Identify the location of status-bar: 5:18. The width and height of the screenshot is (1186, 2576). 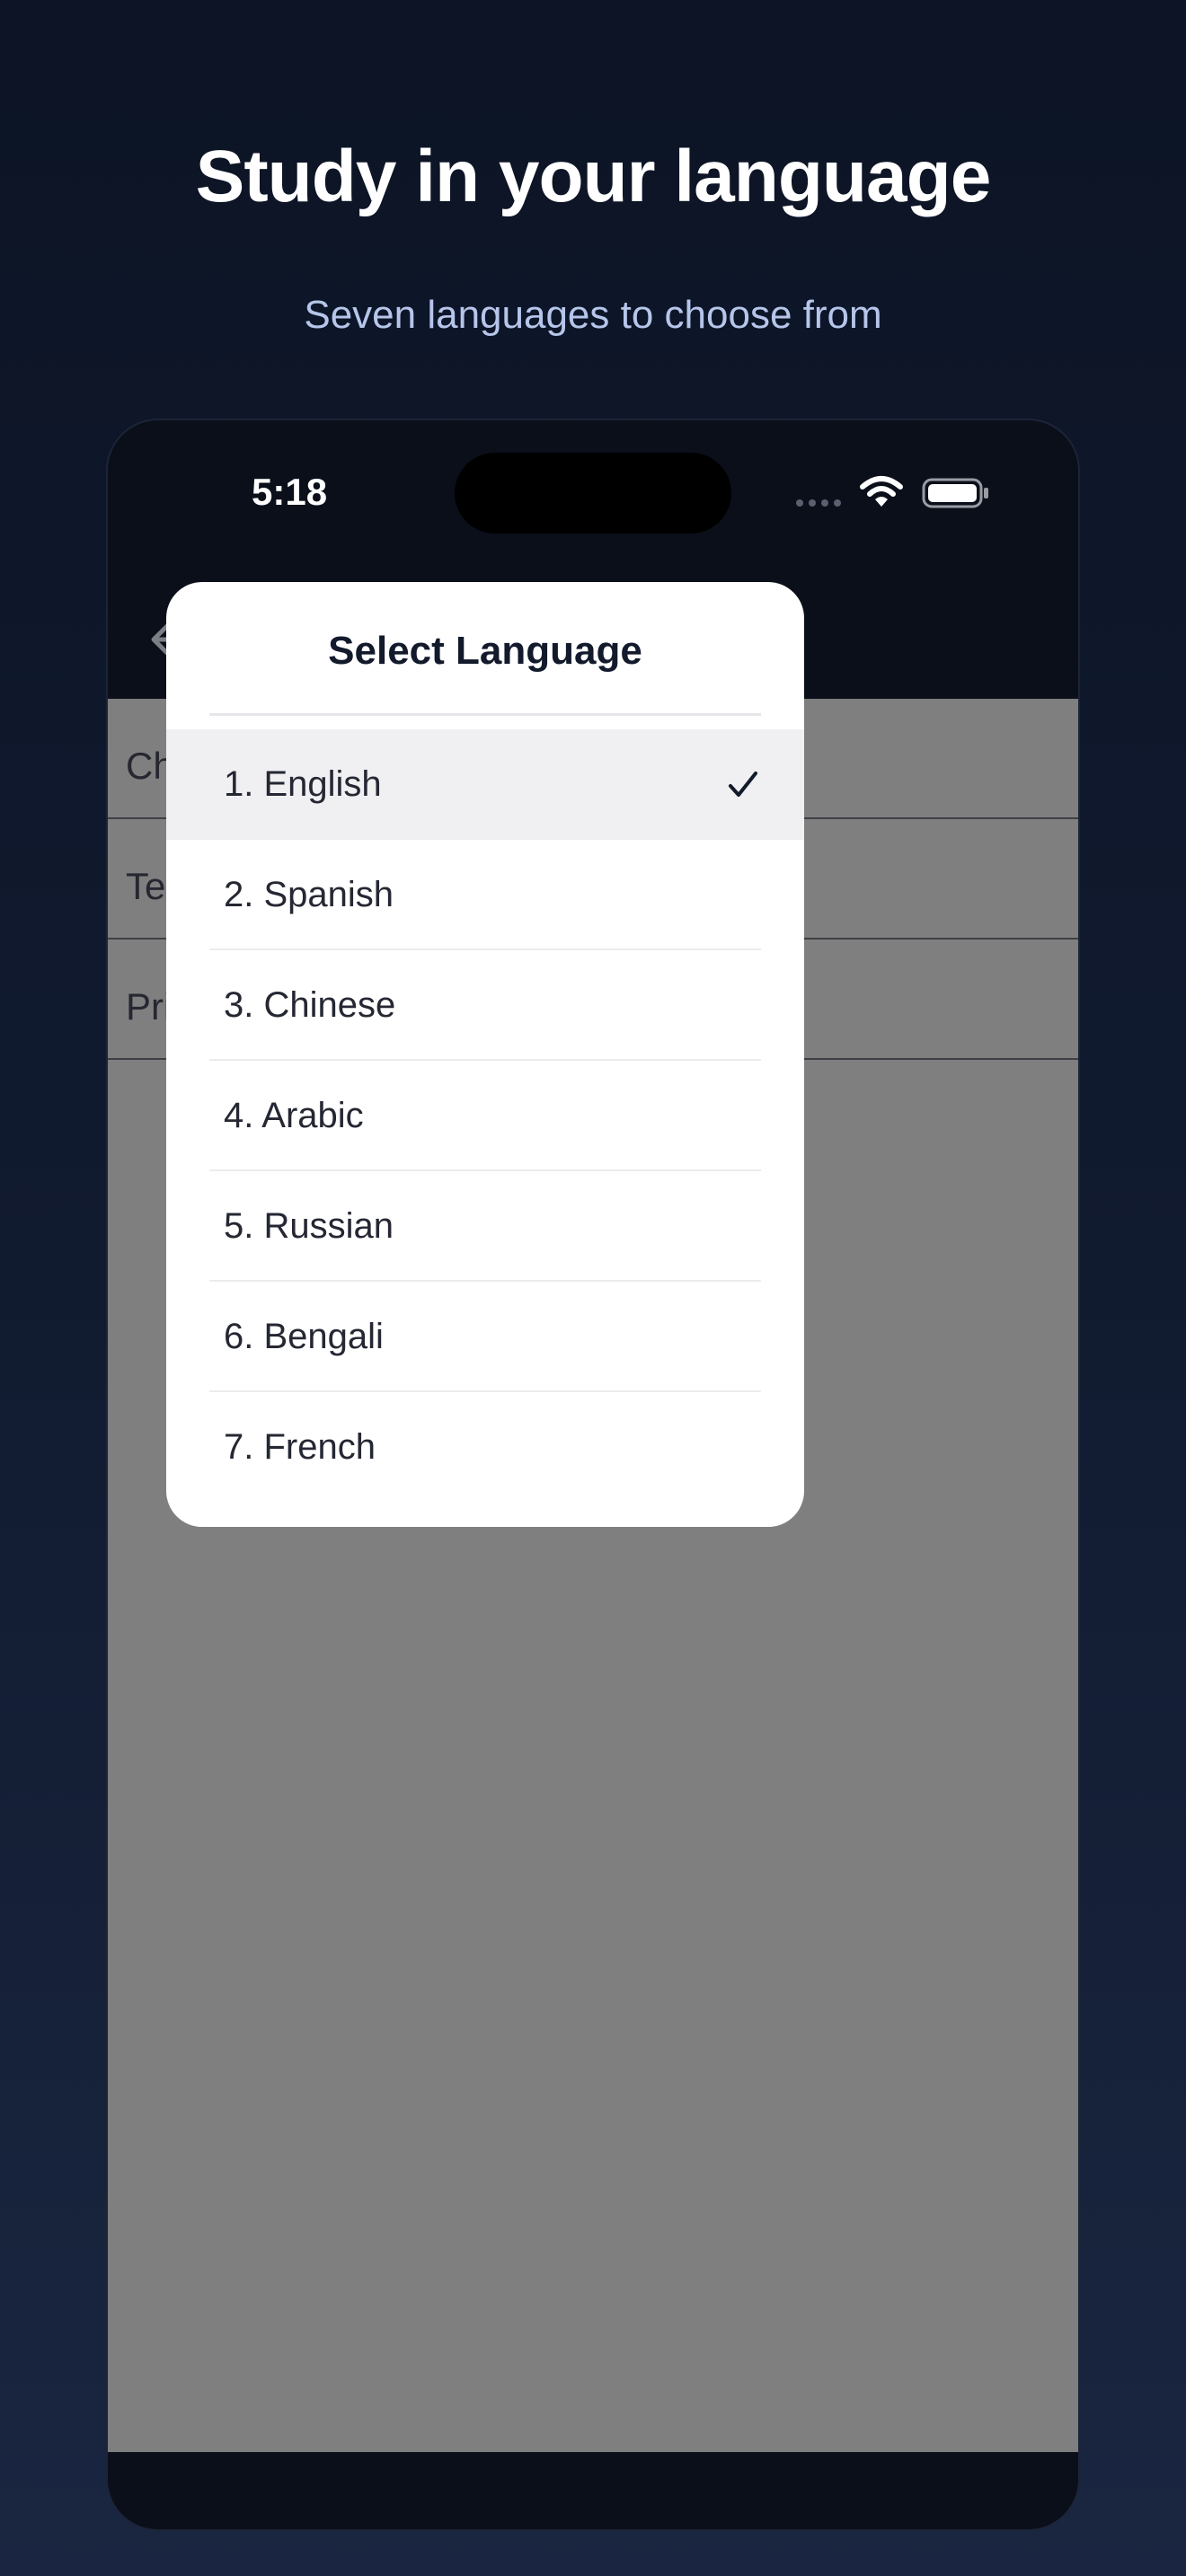
(593, 483).